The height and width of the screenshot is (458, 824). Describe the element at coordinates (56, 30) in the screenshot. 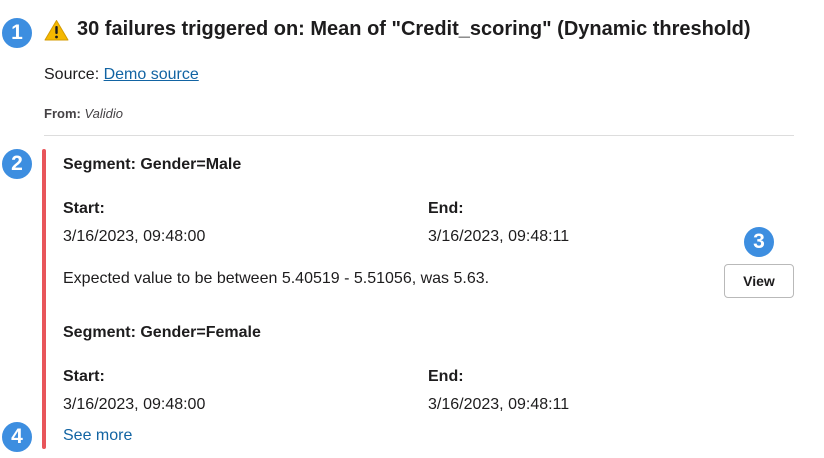

I see `warning-icon` at that location.